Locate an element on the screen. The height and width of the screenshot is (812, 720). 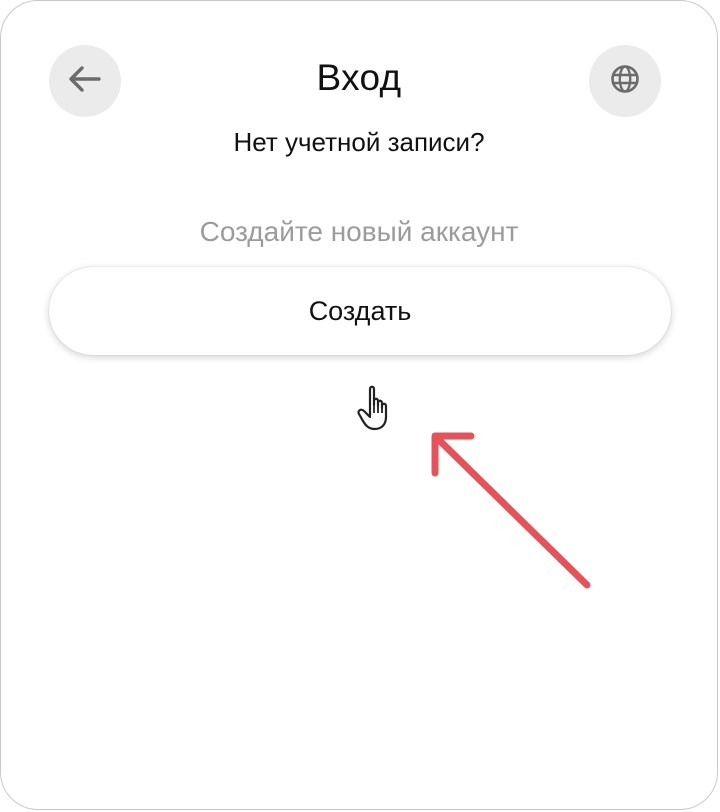
create-account-button: Создать is located at coordinates (360, 311).